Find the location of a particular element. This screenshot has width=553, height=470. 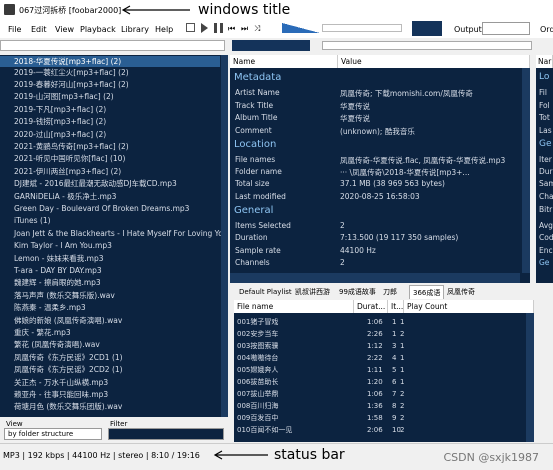

table-row: 003按图索骥 1:12 3 1 is located at coordinates (384, 346).